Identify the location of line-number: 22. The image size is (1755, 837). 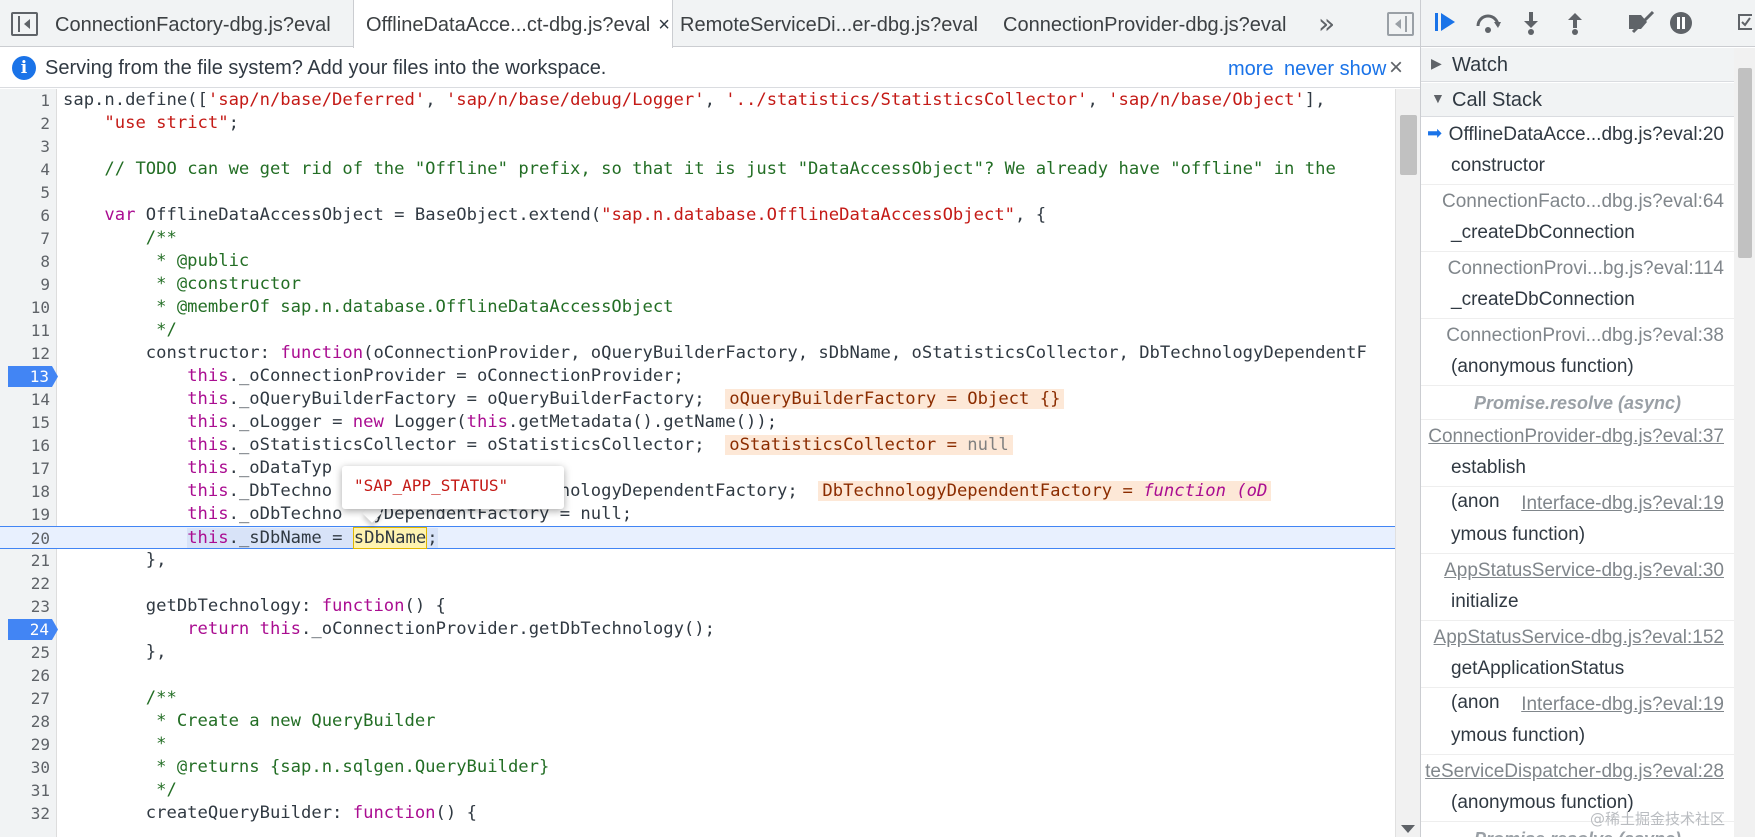
(25, 583).